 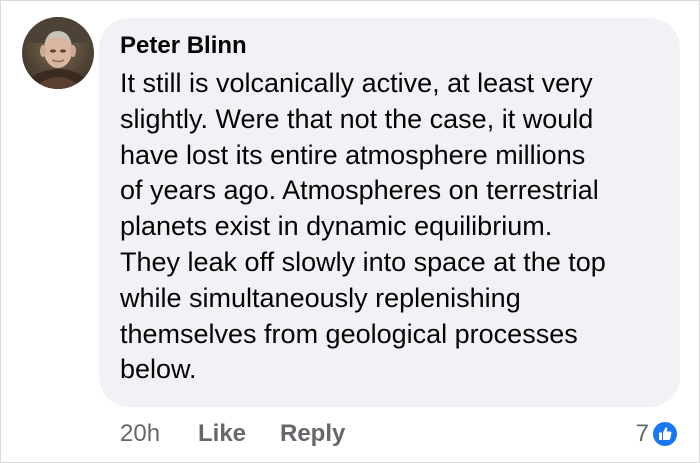 What do you see at coordinates (183, 46) in the screenshot?
I see `comment-author: Peter Blinn` at bounding box center [183, 46].